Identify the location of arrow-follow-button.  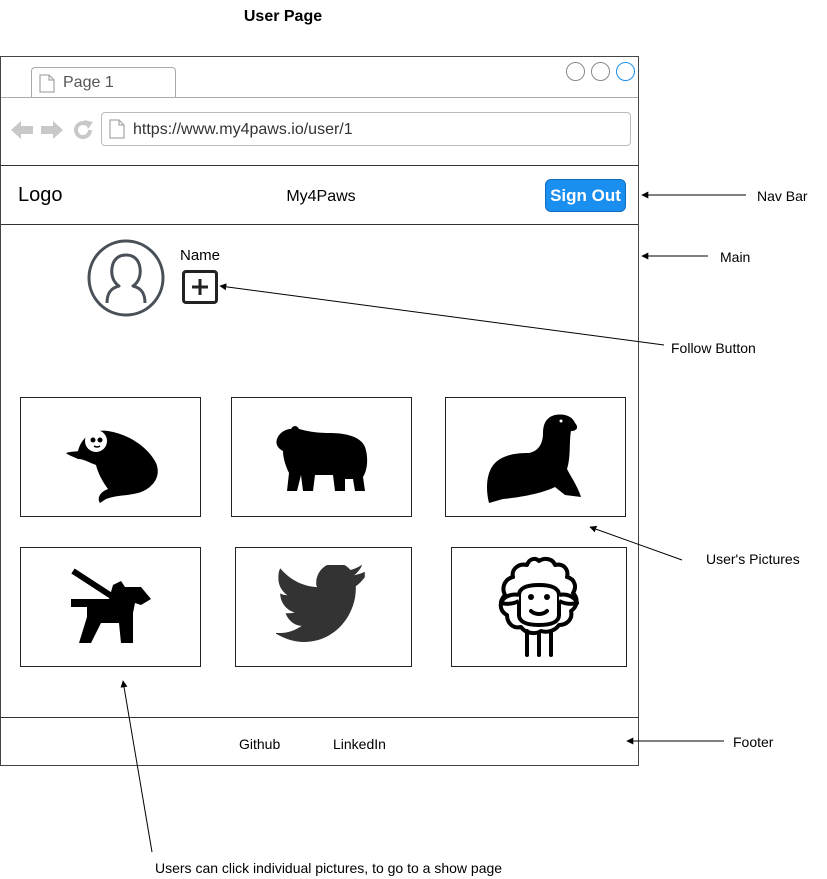
(442, 314).